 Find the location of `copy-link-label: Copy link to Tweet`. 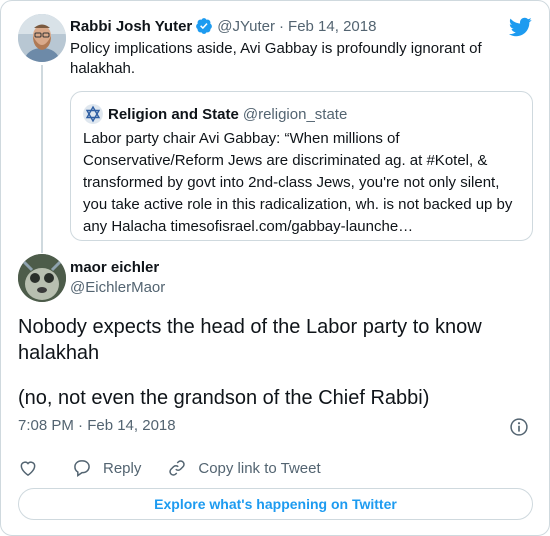

copy-link-label: Copy link to Tweet is located at coordinates (259, 468).